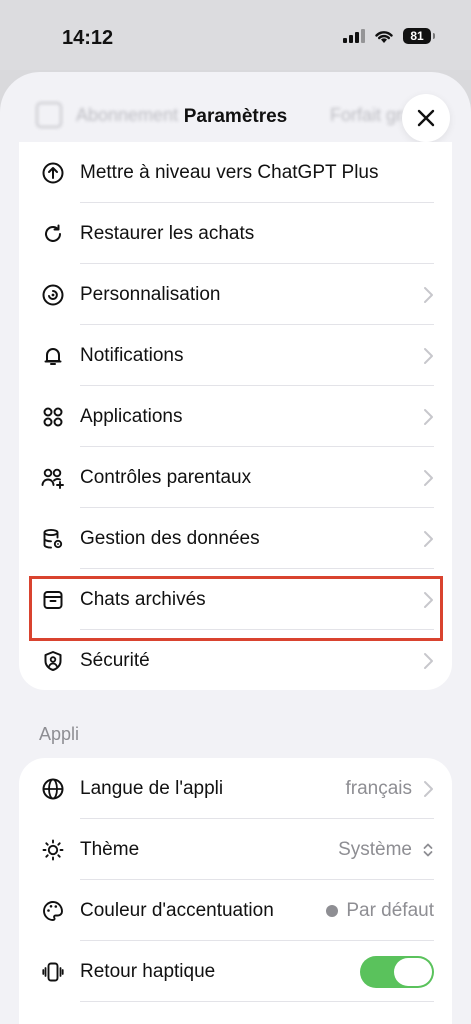  I want to click on bell-icon, so click(53, 356).